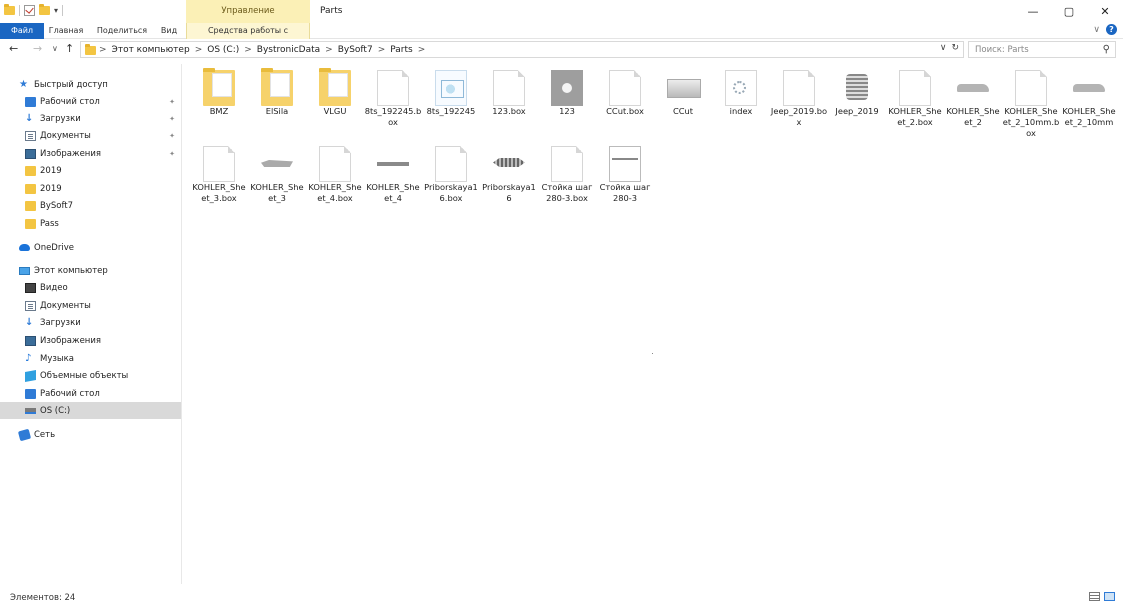 The image size is (1123, 607). I want to click on sidebar-item-pass: Pass, so click(90, 223).